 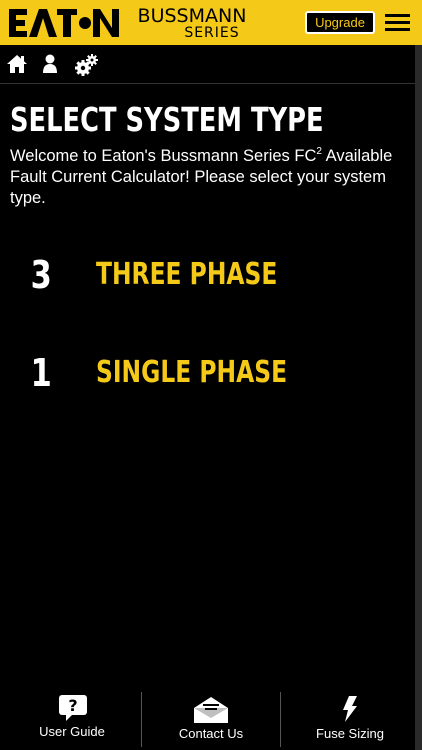 I want to click on three-phase-option: 3 THREE PHASE, so click(x=200, y=283).